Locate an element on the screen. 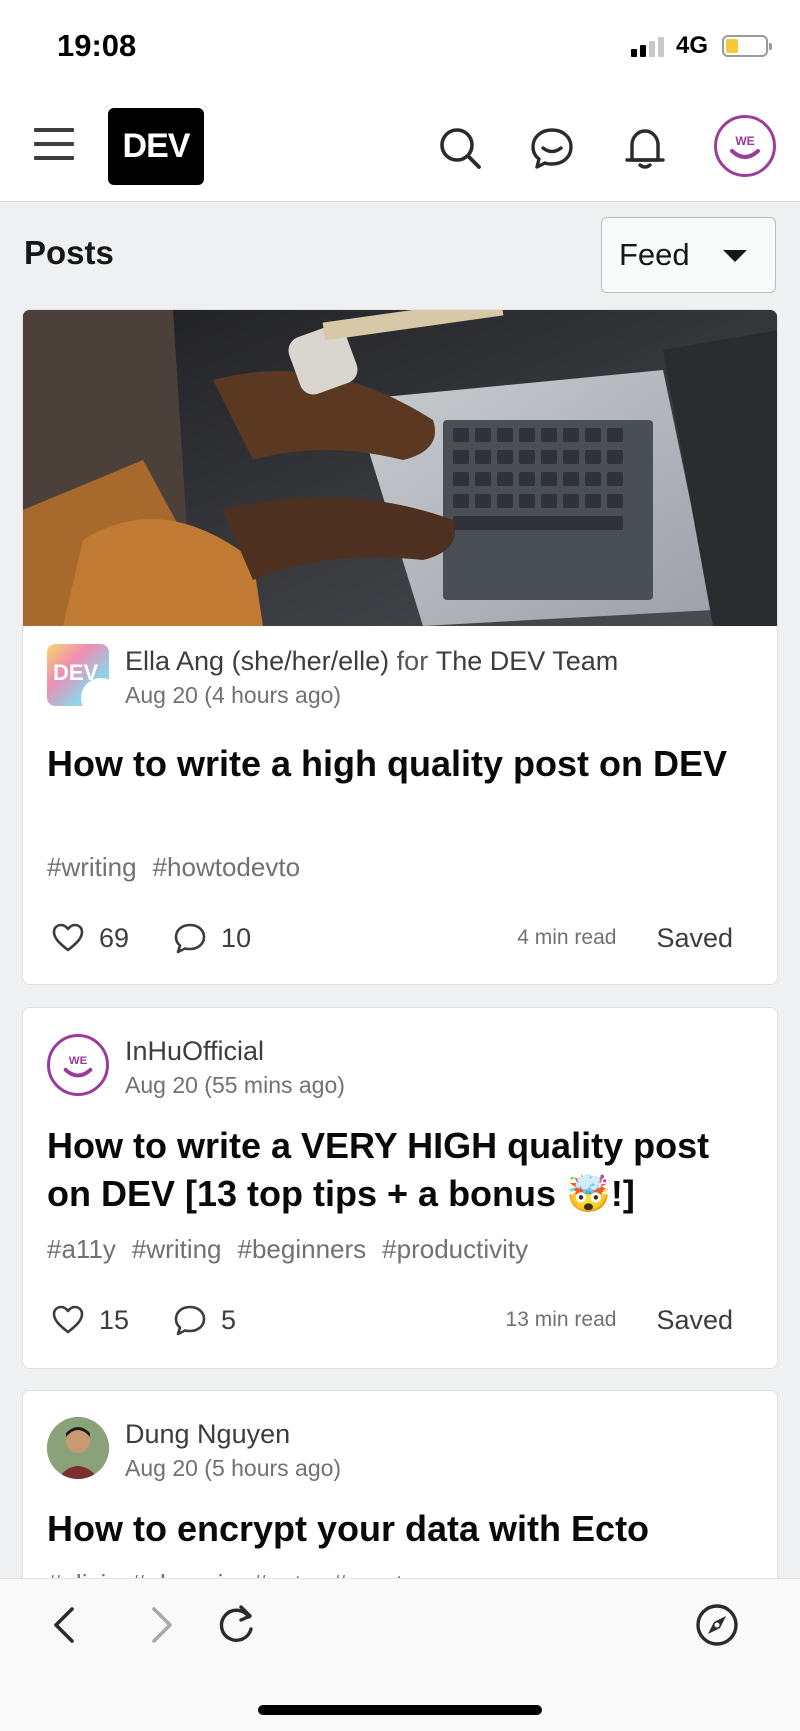  forward-icon is located at coordinates (160, 1625).